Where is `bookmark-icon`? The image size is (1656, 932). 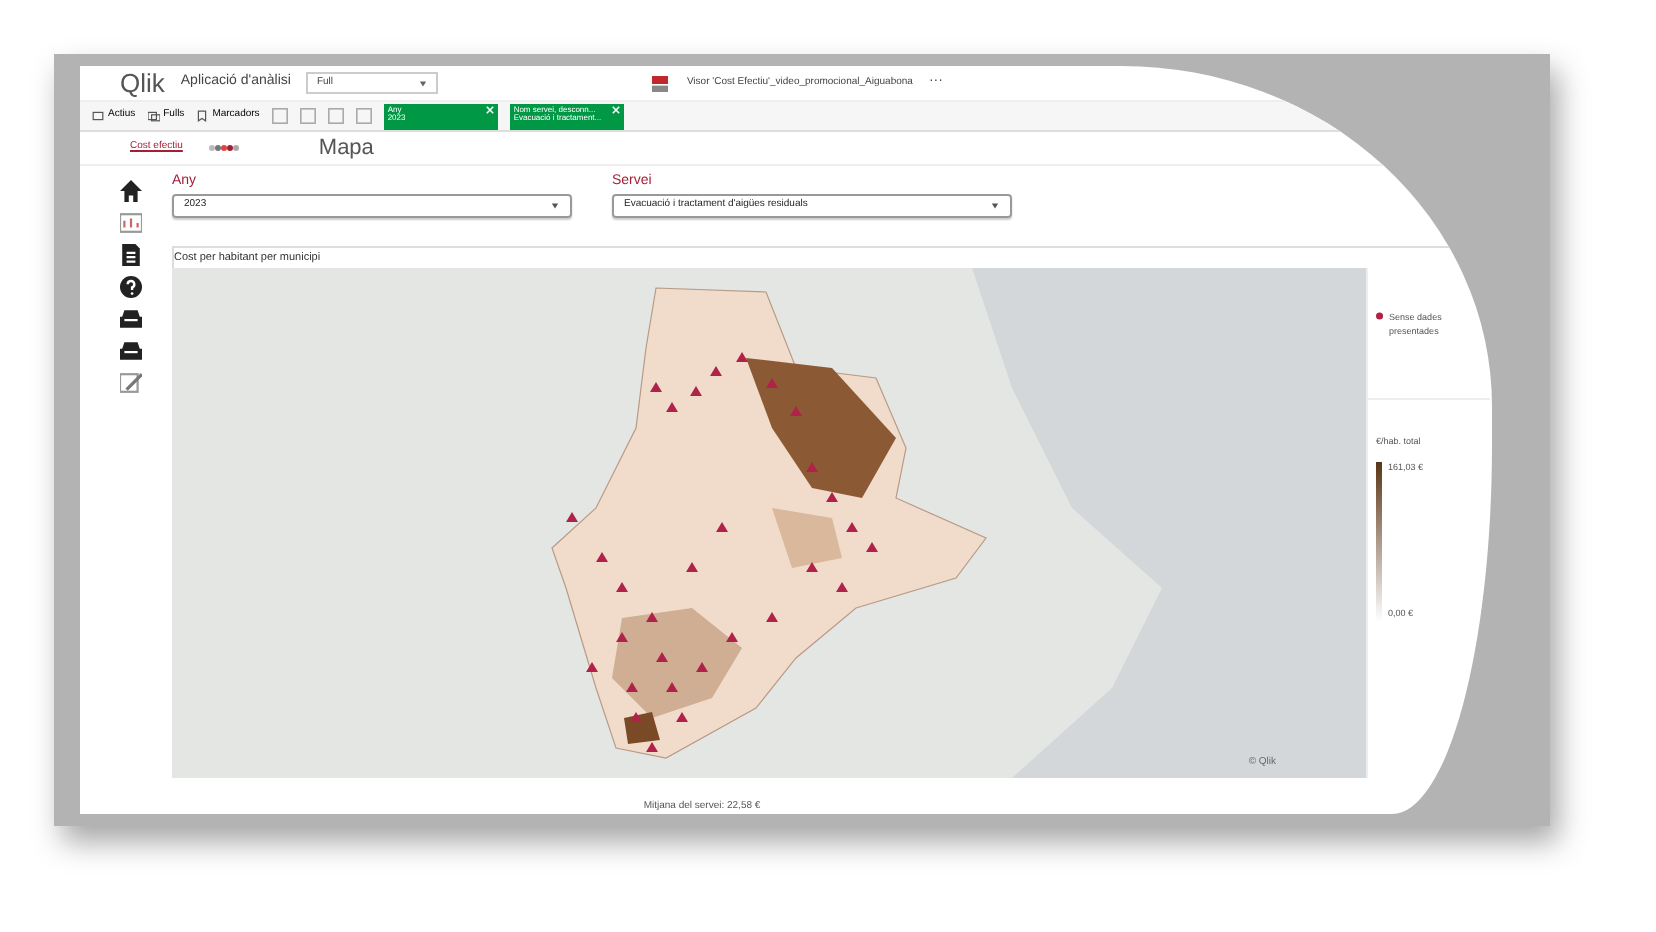 bookmark-icon is located at coordinates (202, 116).